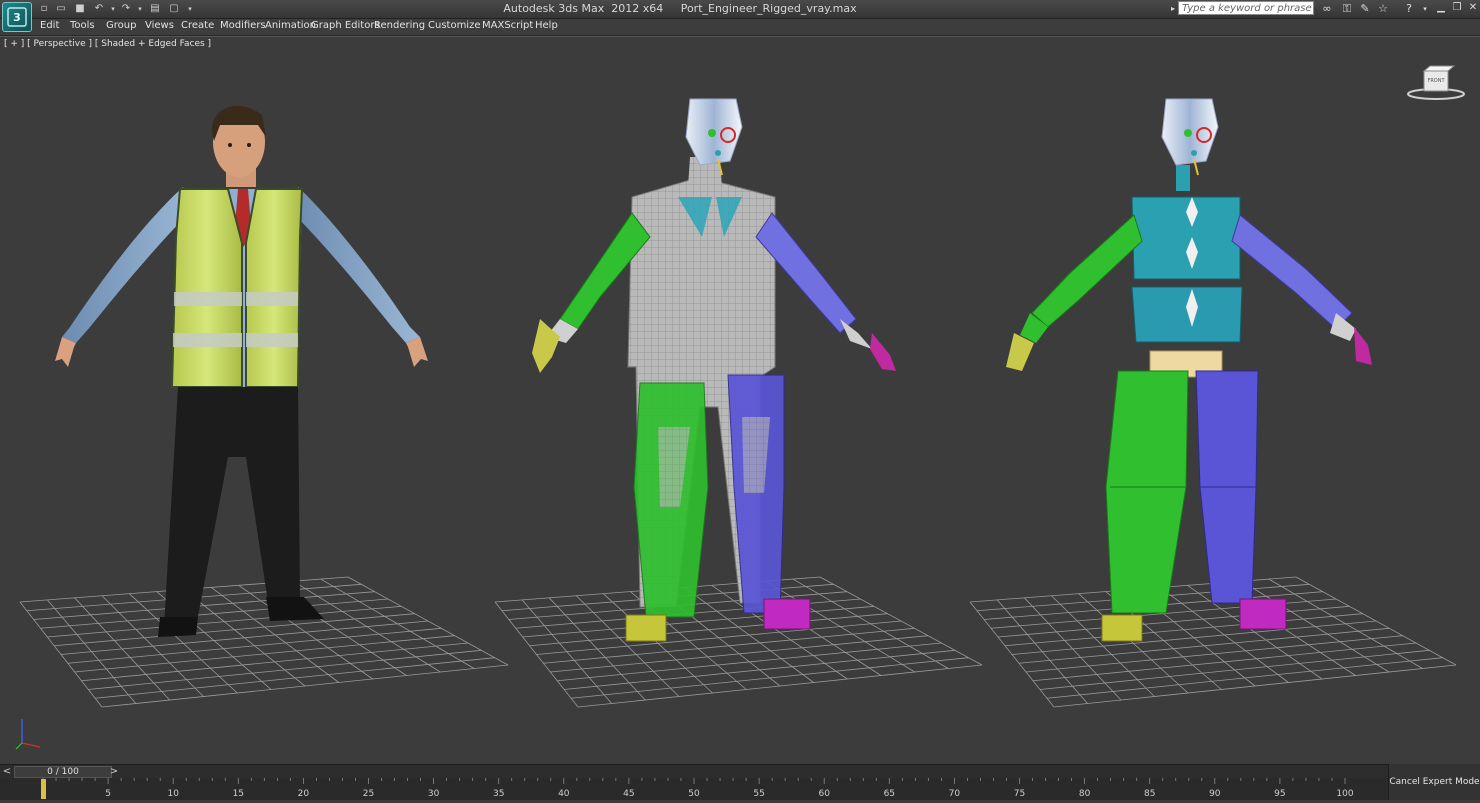 The width and height of the screenshot is (1480, 803). Describe the element at coordinates (140, 9) in the screenshot. I see `redo-dropdown-icon: ▾` at that location.